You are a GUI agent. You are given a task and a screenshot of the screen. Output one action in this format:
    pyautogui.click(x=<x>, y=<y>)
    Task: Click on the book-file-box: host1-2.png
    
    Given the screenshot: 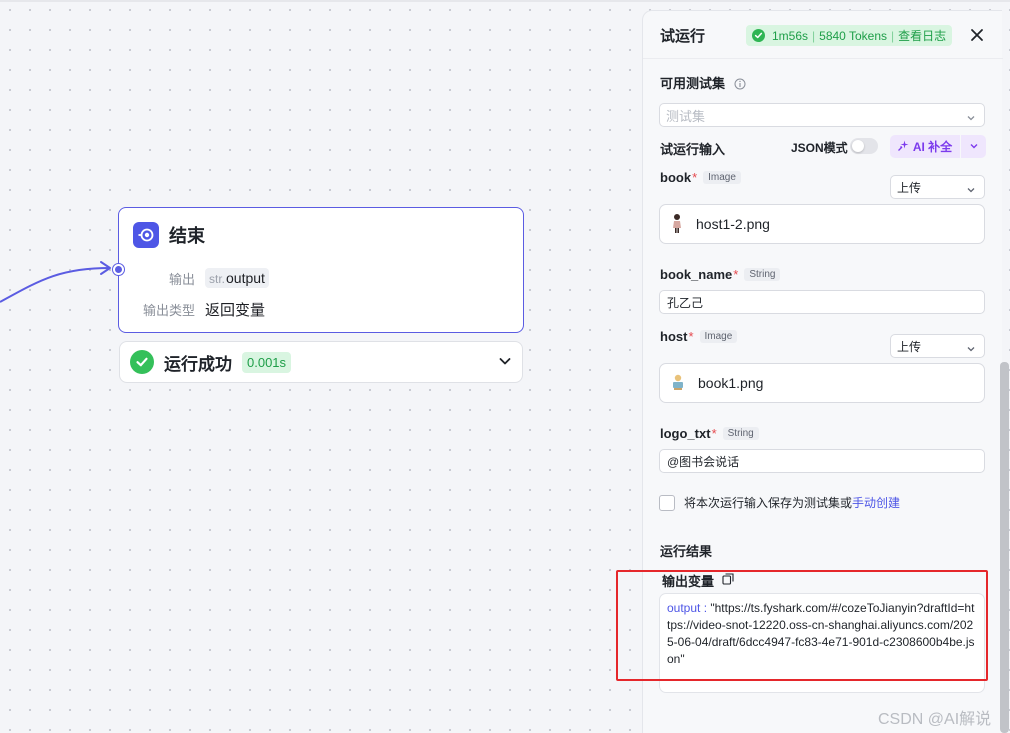 What is the action you would take?
    pyautogui.click(x=822, y=224)
    